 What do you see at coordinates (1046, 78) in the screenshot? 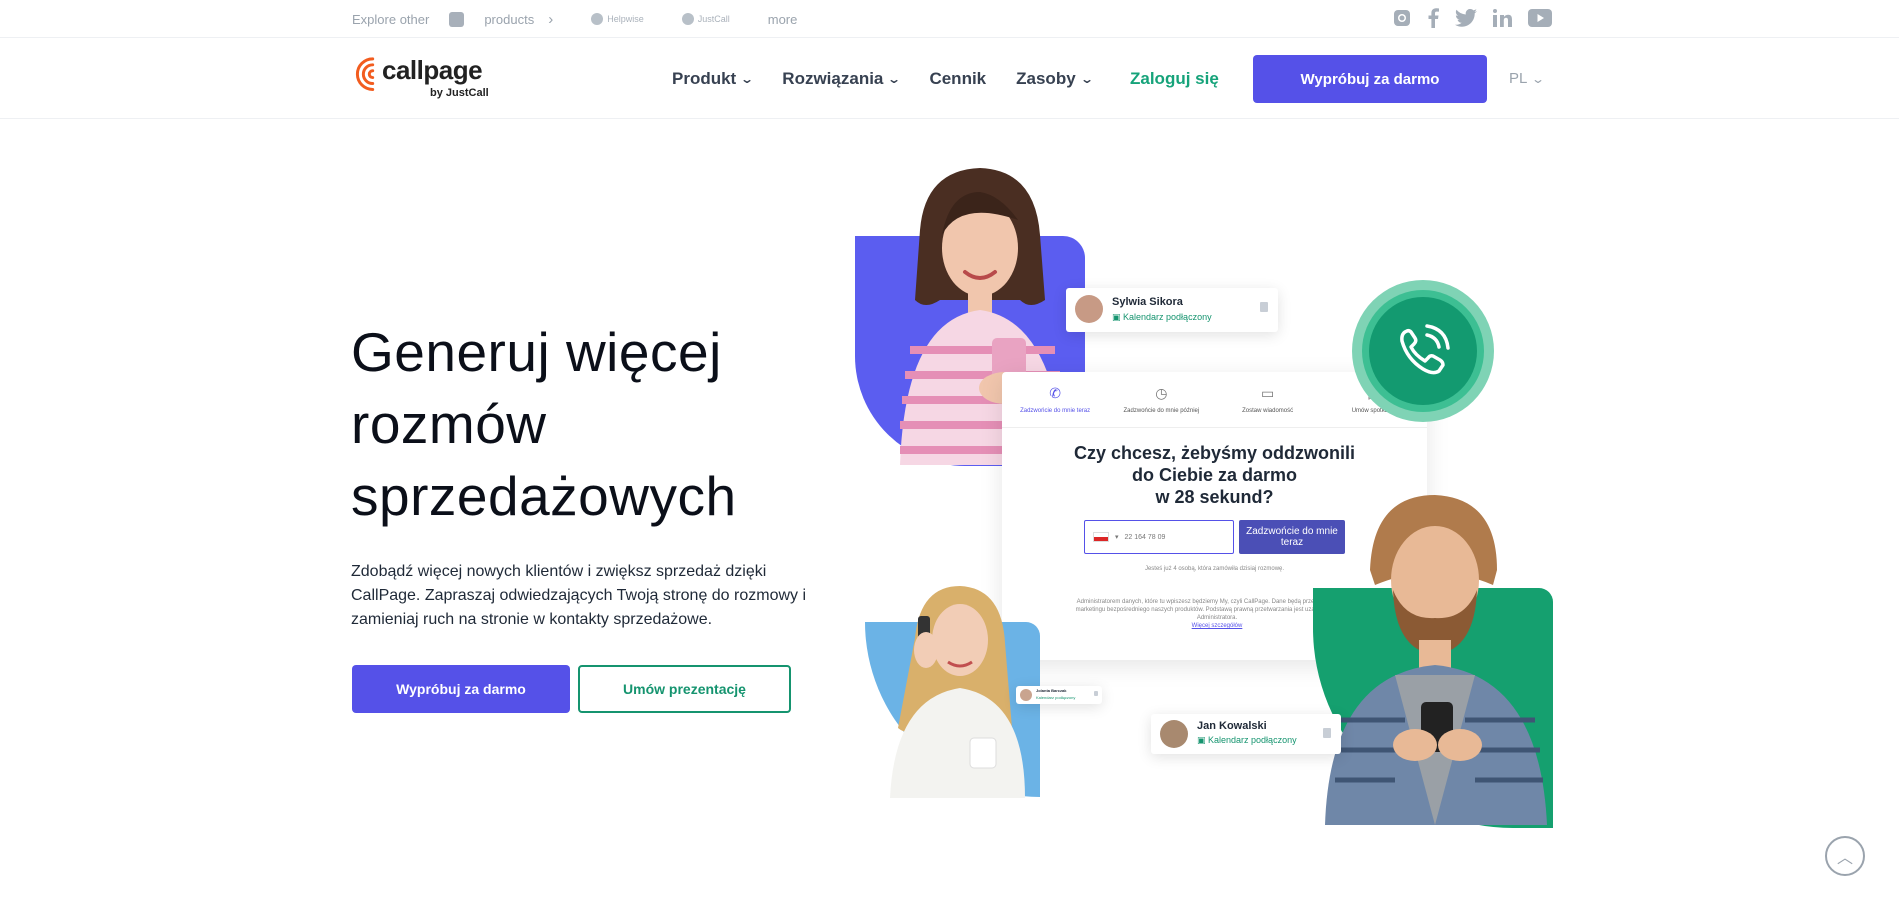
I see `nav-zasoby-label: Zasoby` at bounding box center [1046, 78].